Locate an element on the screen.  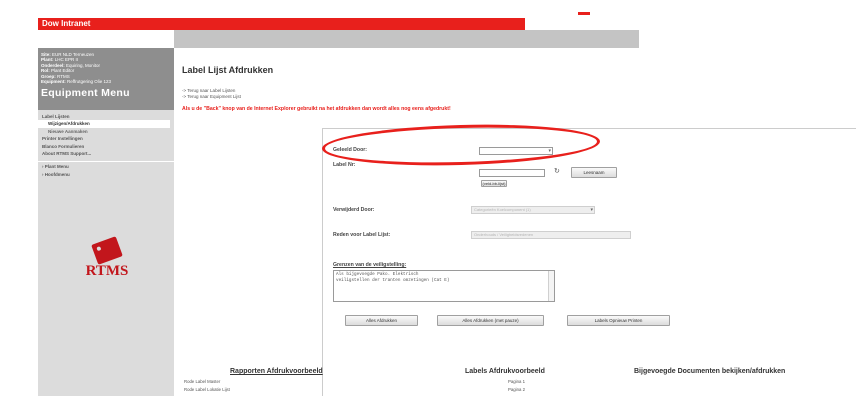
page-title: Label Lijst Afdrukken is located at coordinates (228, 70).